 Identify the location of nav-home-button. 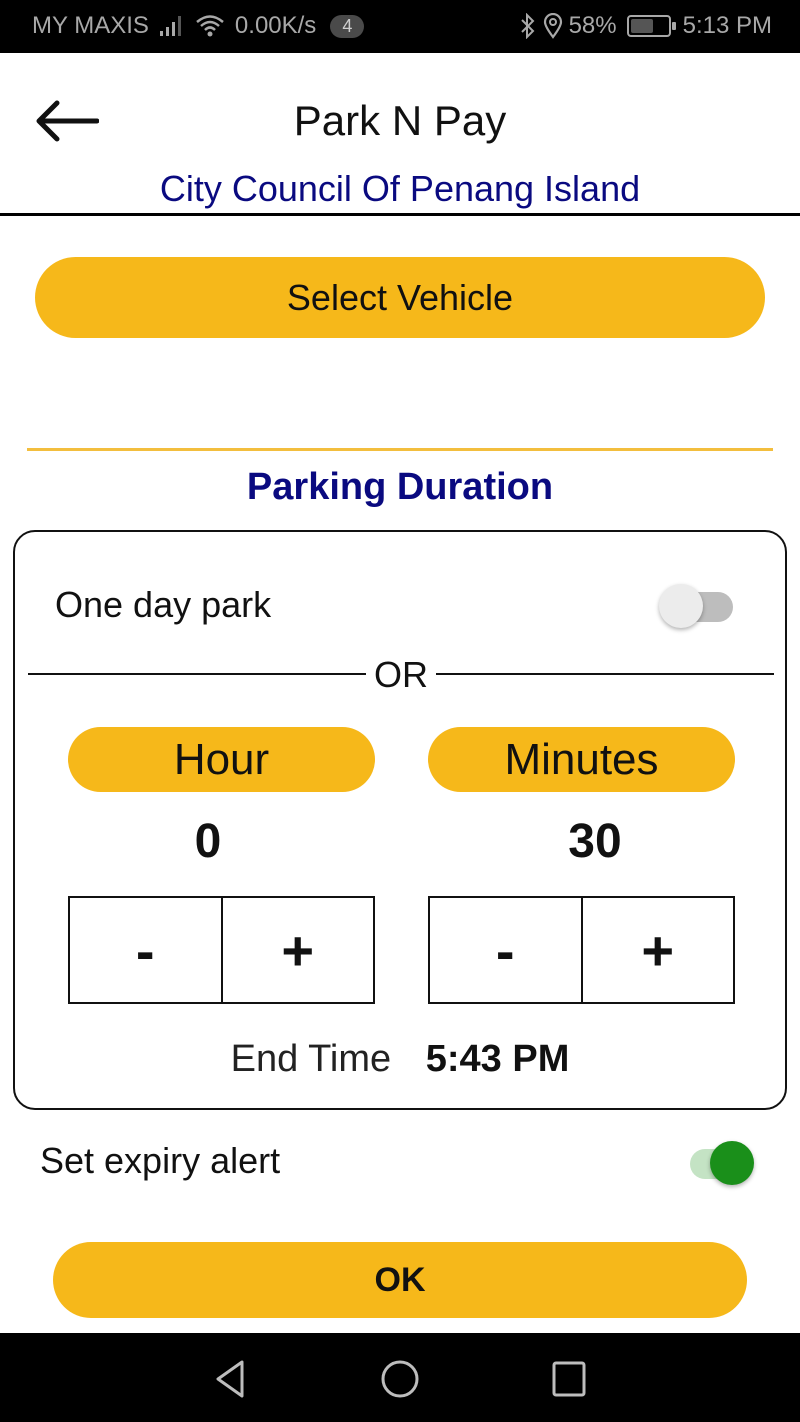
(400, 1379).